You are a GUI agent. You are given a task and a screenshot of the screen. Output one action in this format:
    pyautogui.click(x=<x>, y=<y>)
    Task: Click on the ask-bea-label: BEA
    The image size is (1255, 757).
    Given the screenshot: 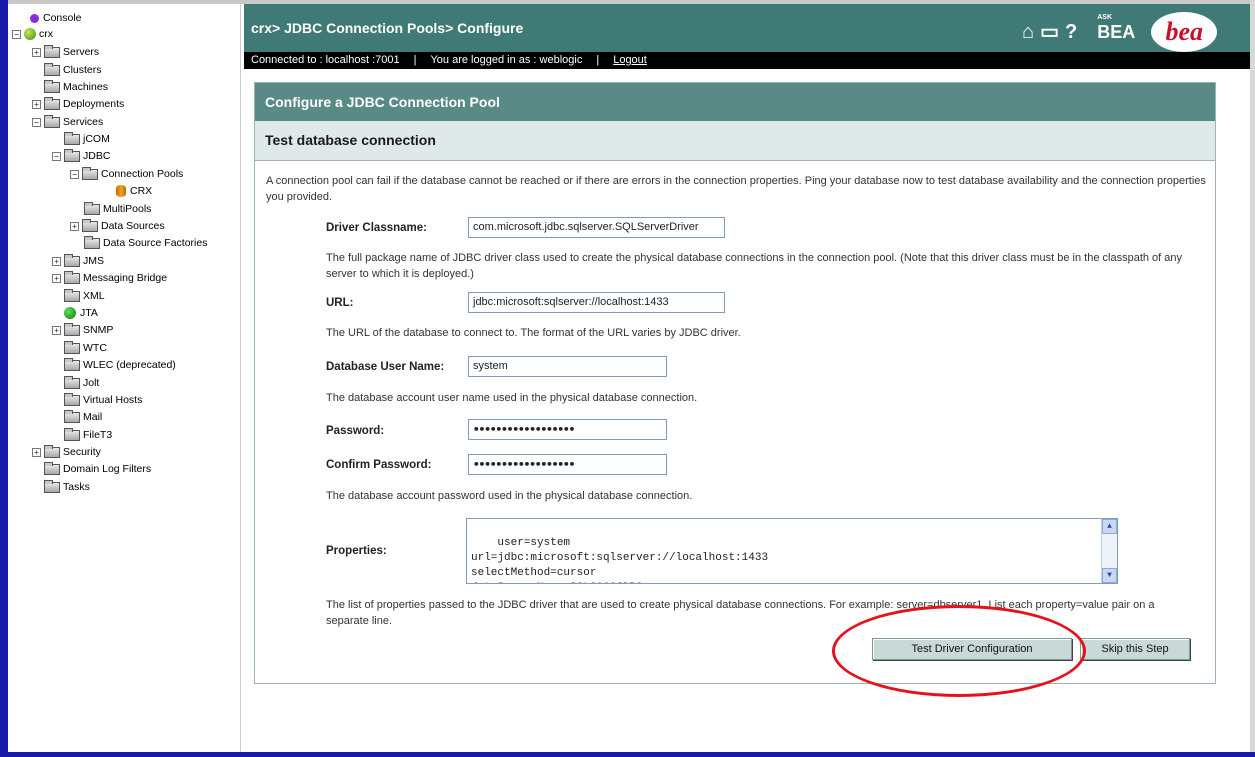 What is the action you would take?
    pyautogui.click(x=1116, y=31)
    